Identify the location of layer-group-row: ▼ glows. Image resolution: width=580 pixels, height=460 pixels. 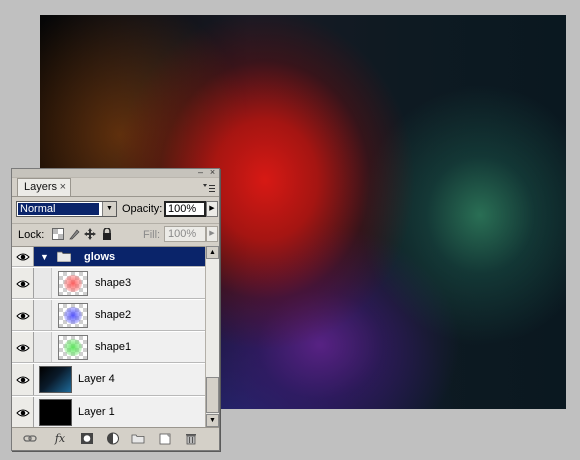
(108, 257).